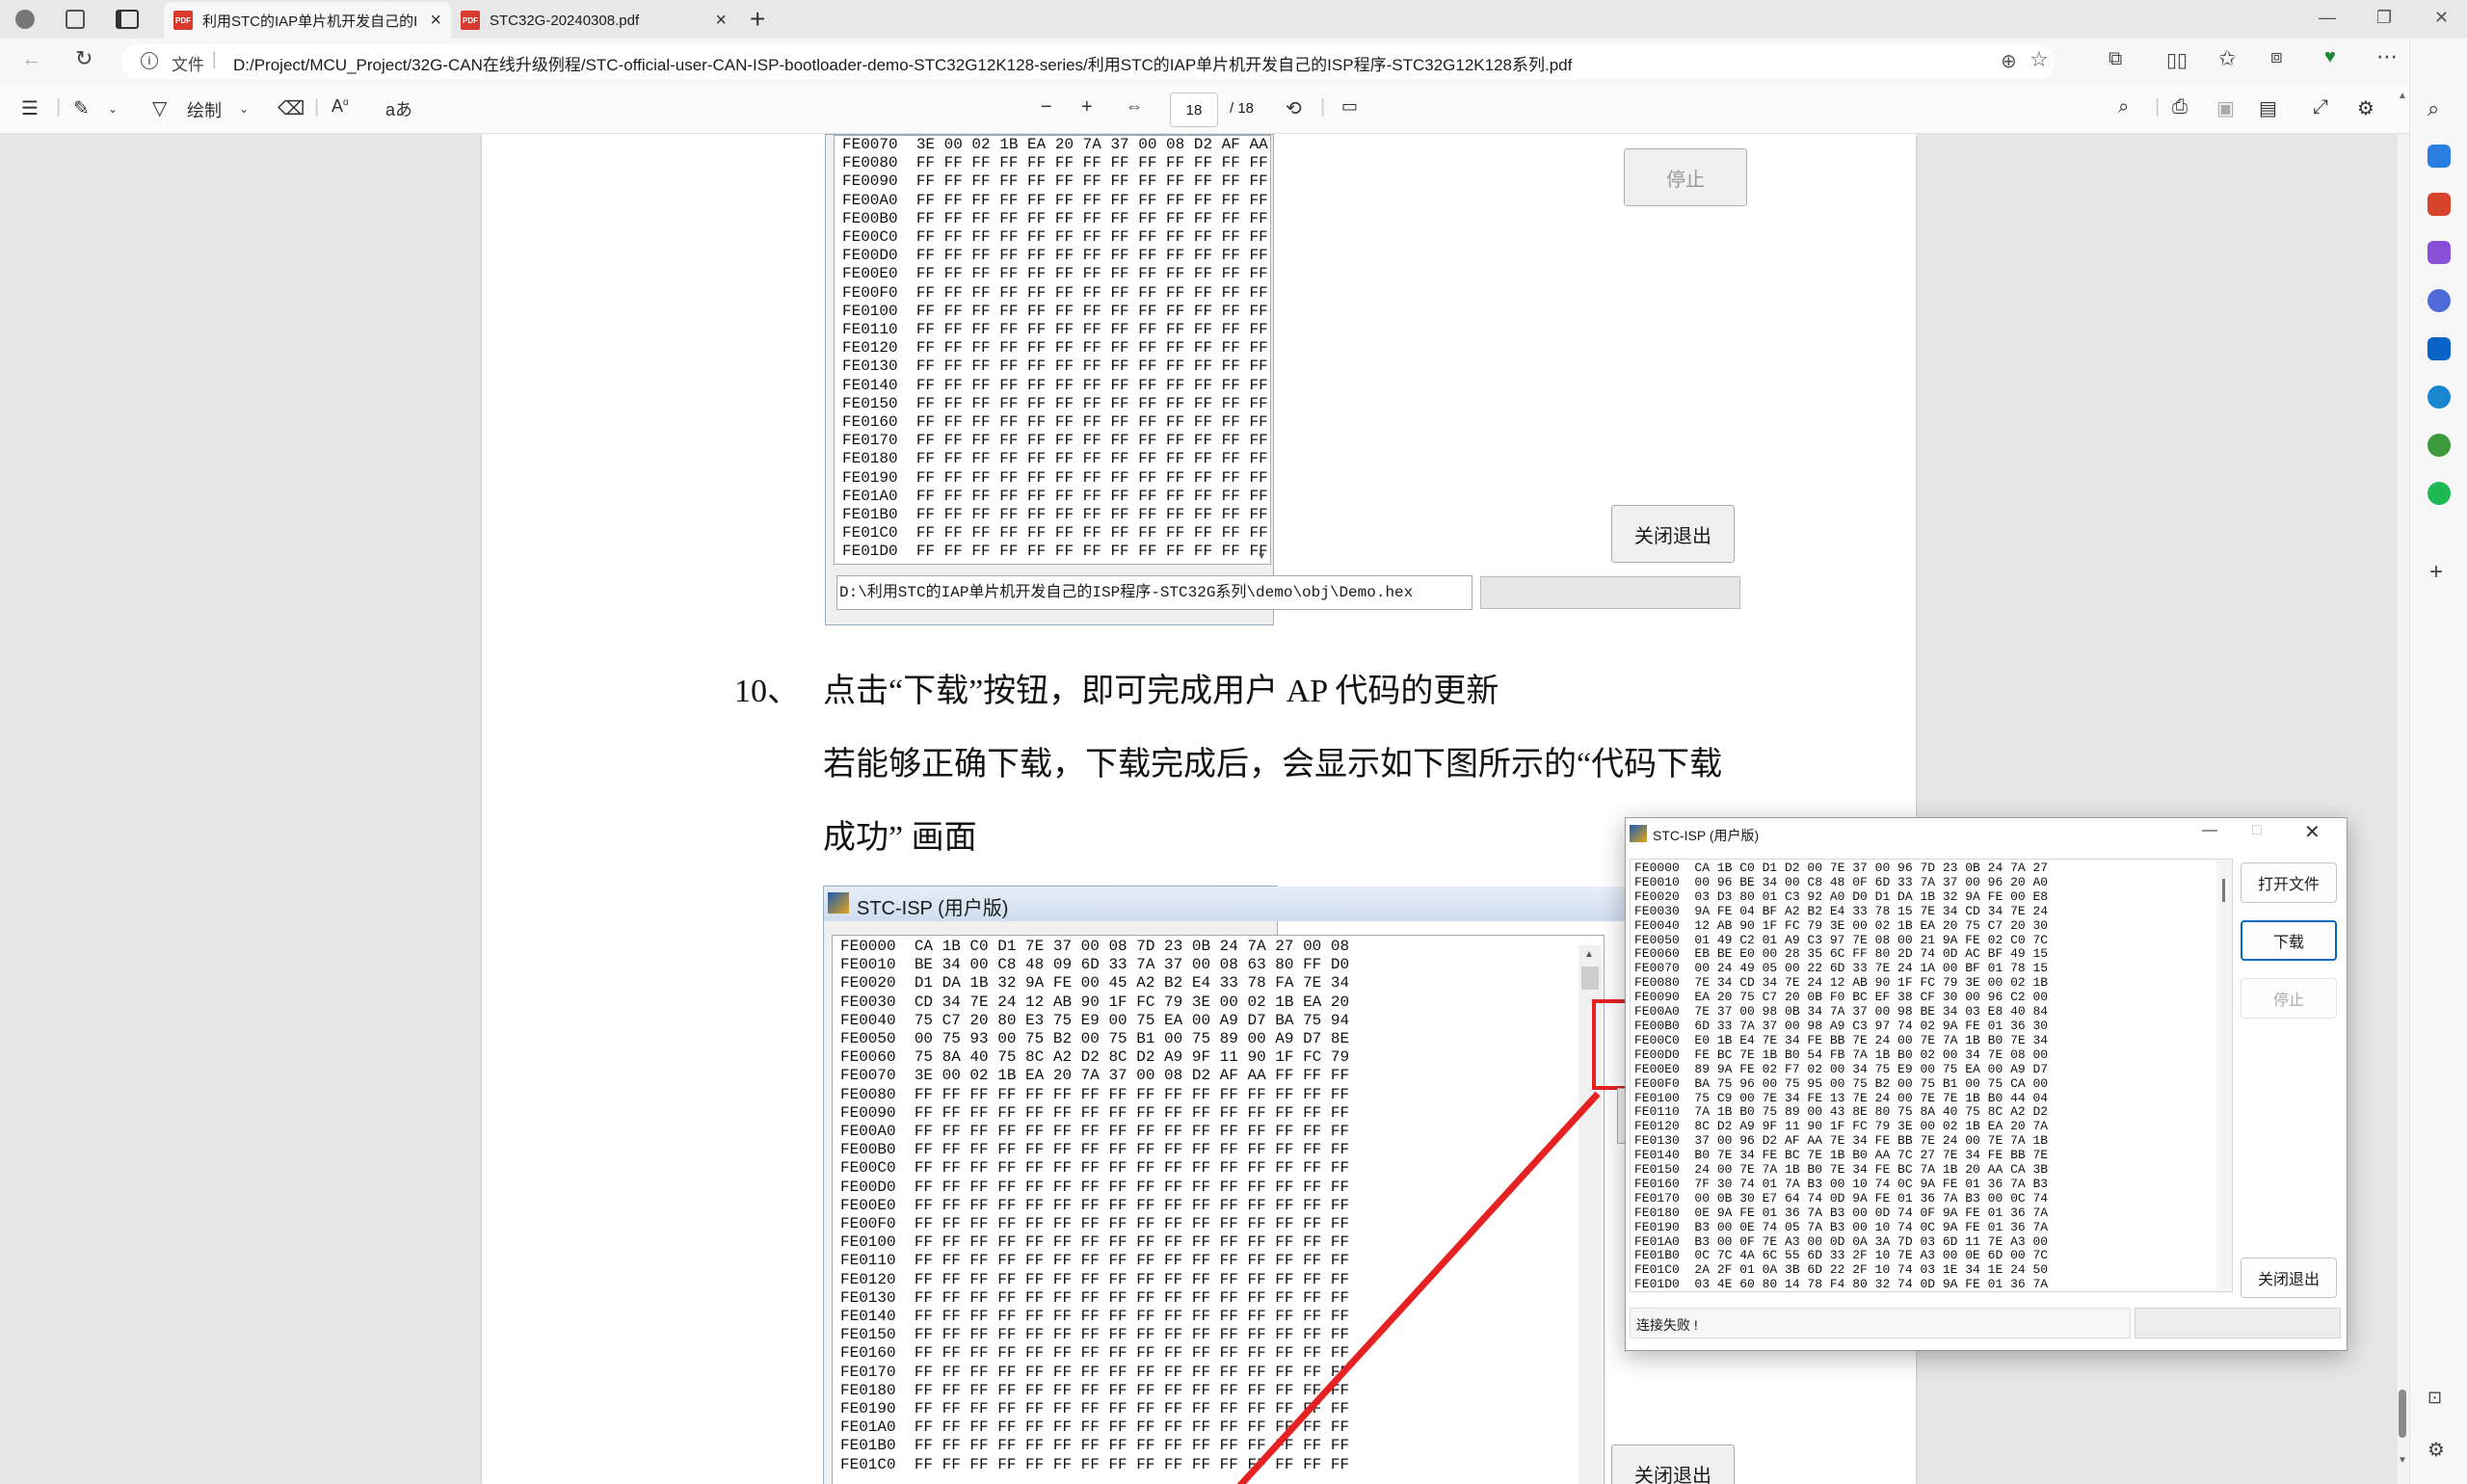 The width and height of the screenshot is (2467, 1484). What do you see at coordinates (2177, 60) in the screenshot?
I see `split-screen-icon: ▯▯` at bounding box center [2177, 60].